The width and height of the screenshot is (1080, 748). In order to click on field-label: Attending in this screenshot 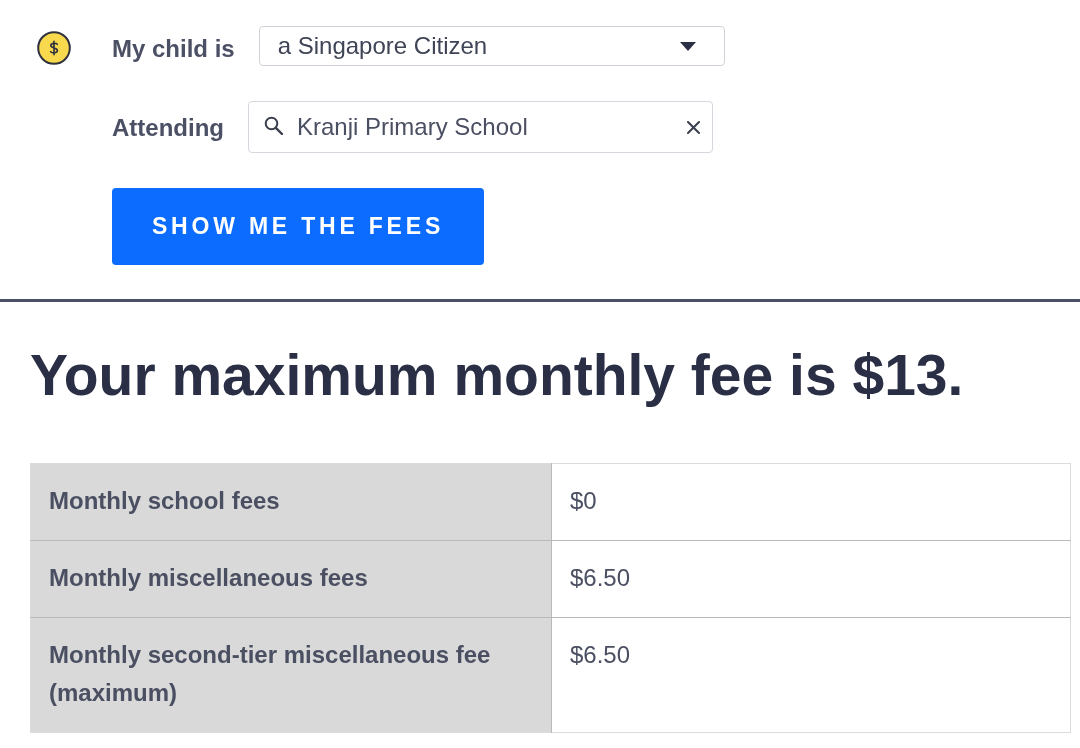, I will do `click(168, 127)`.